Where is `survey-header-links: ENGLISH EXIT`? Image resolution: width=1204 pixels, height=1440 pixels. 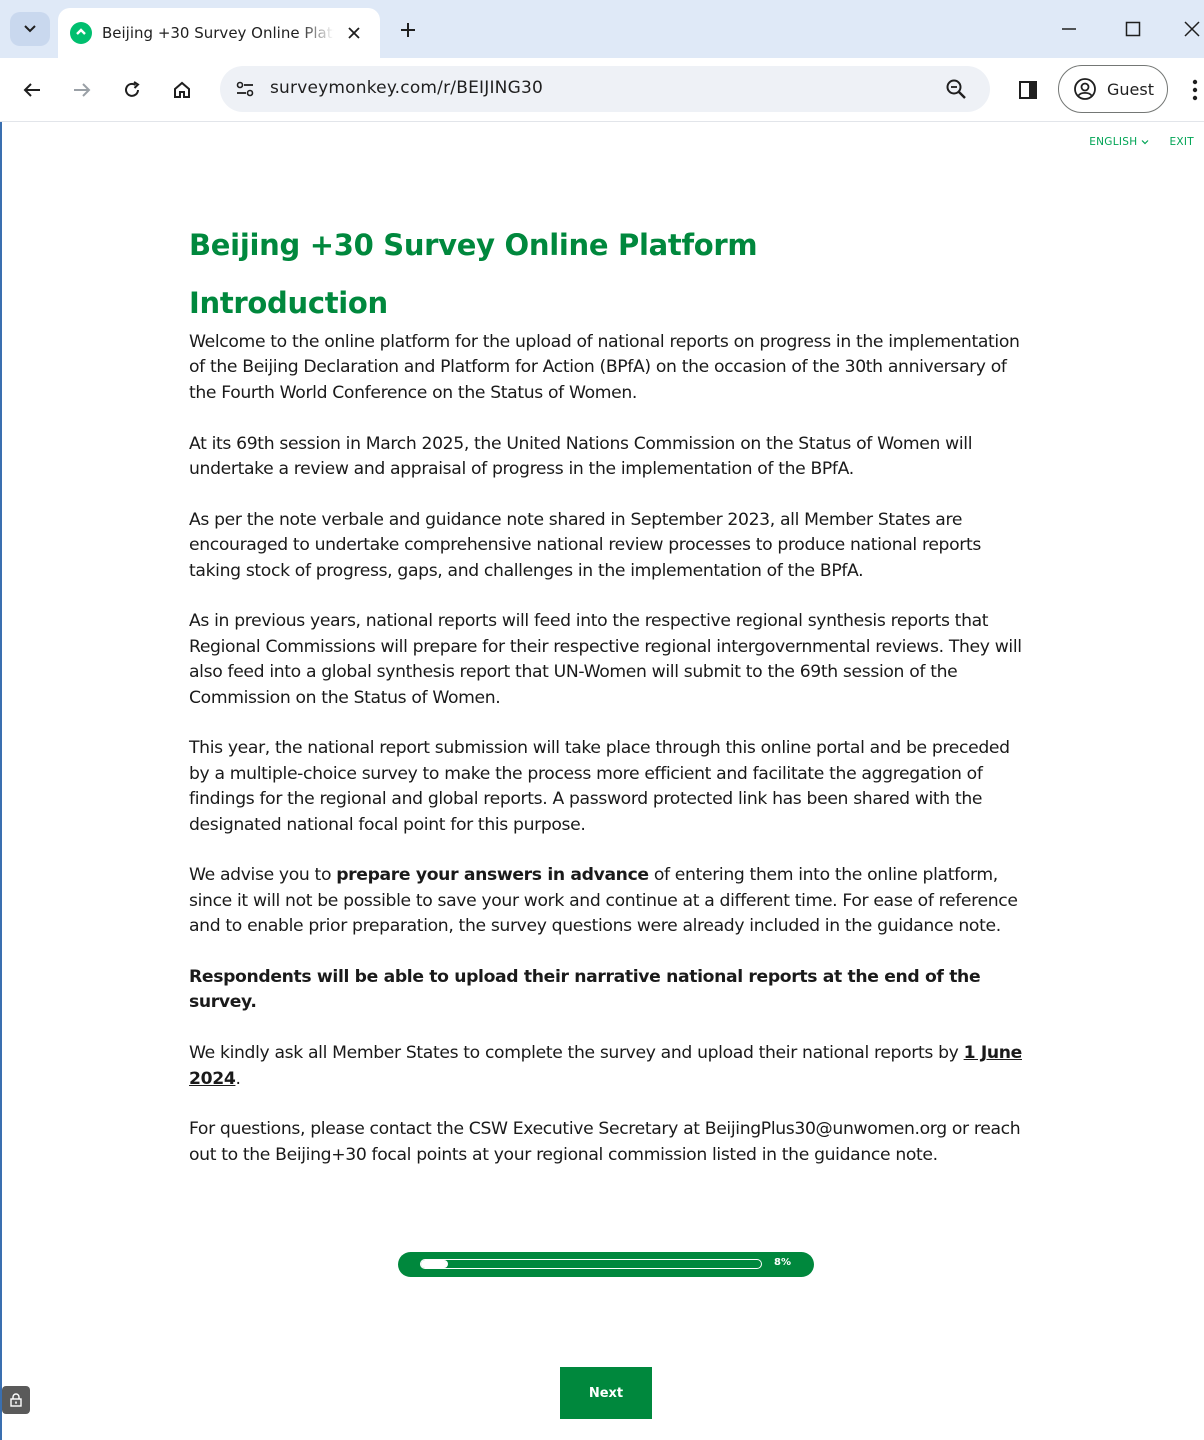 survey-header-links: ENGLISH EXIT is located at coordinates (1141, 142).